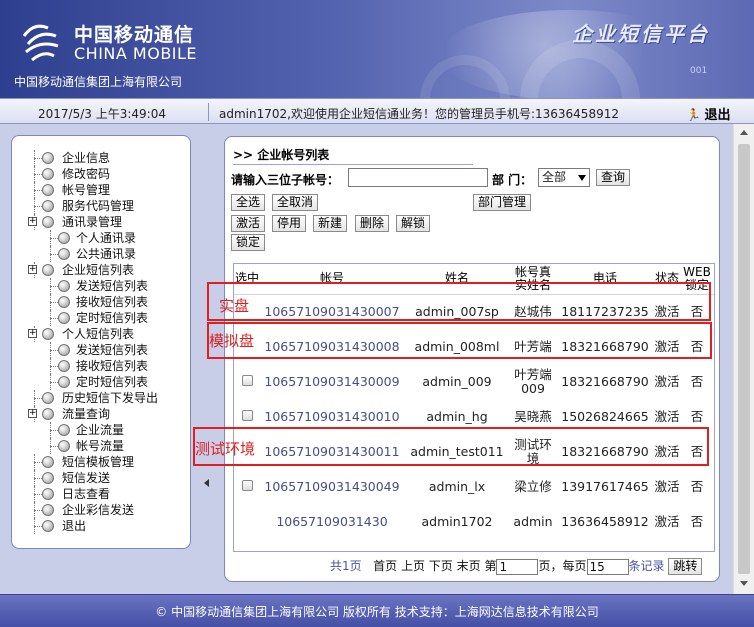  What do you see at coordinates (418, 177) in the screenshot?
I see `subaccount-search-input` at bounding box center [418, 177].